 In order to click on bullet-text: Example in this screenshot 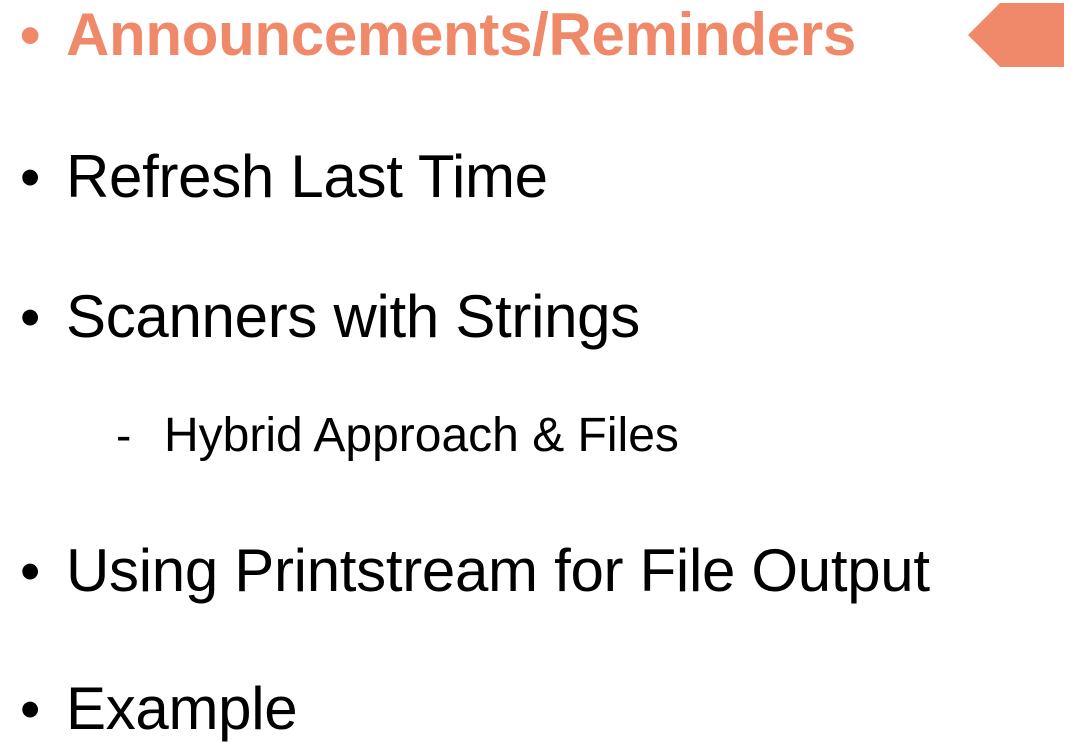, I will do `click(182, 708)`.